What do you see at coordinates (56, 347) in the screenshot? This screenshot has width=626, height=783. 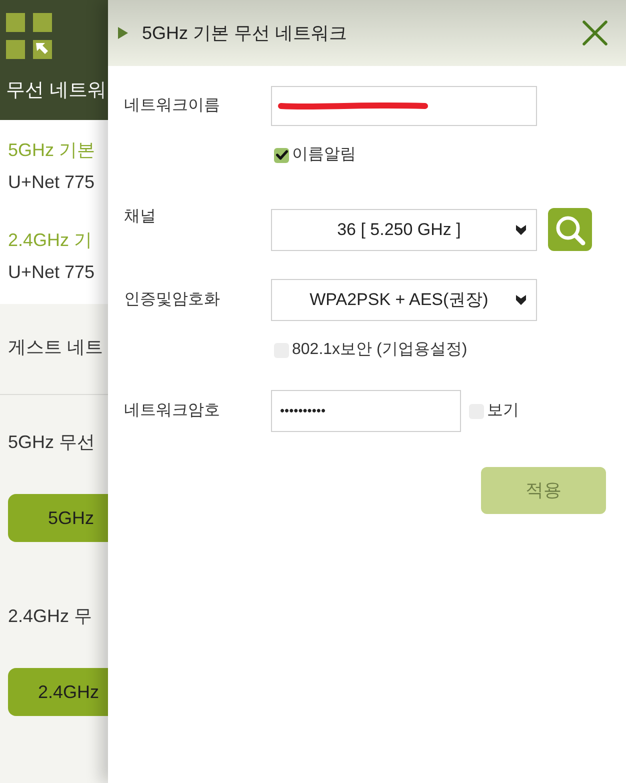 I see `section-title: 게스트 네트` at bounding box center [56, 347].